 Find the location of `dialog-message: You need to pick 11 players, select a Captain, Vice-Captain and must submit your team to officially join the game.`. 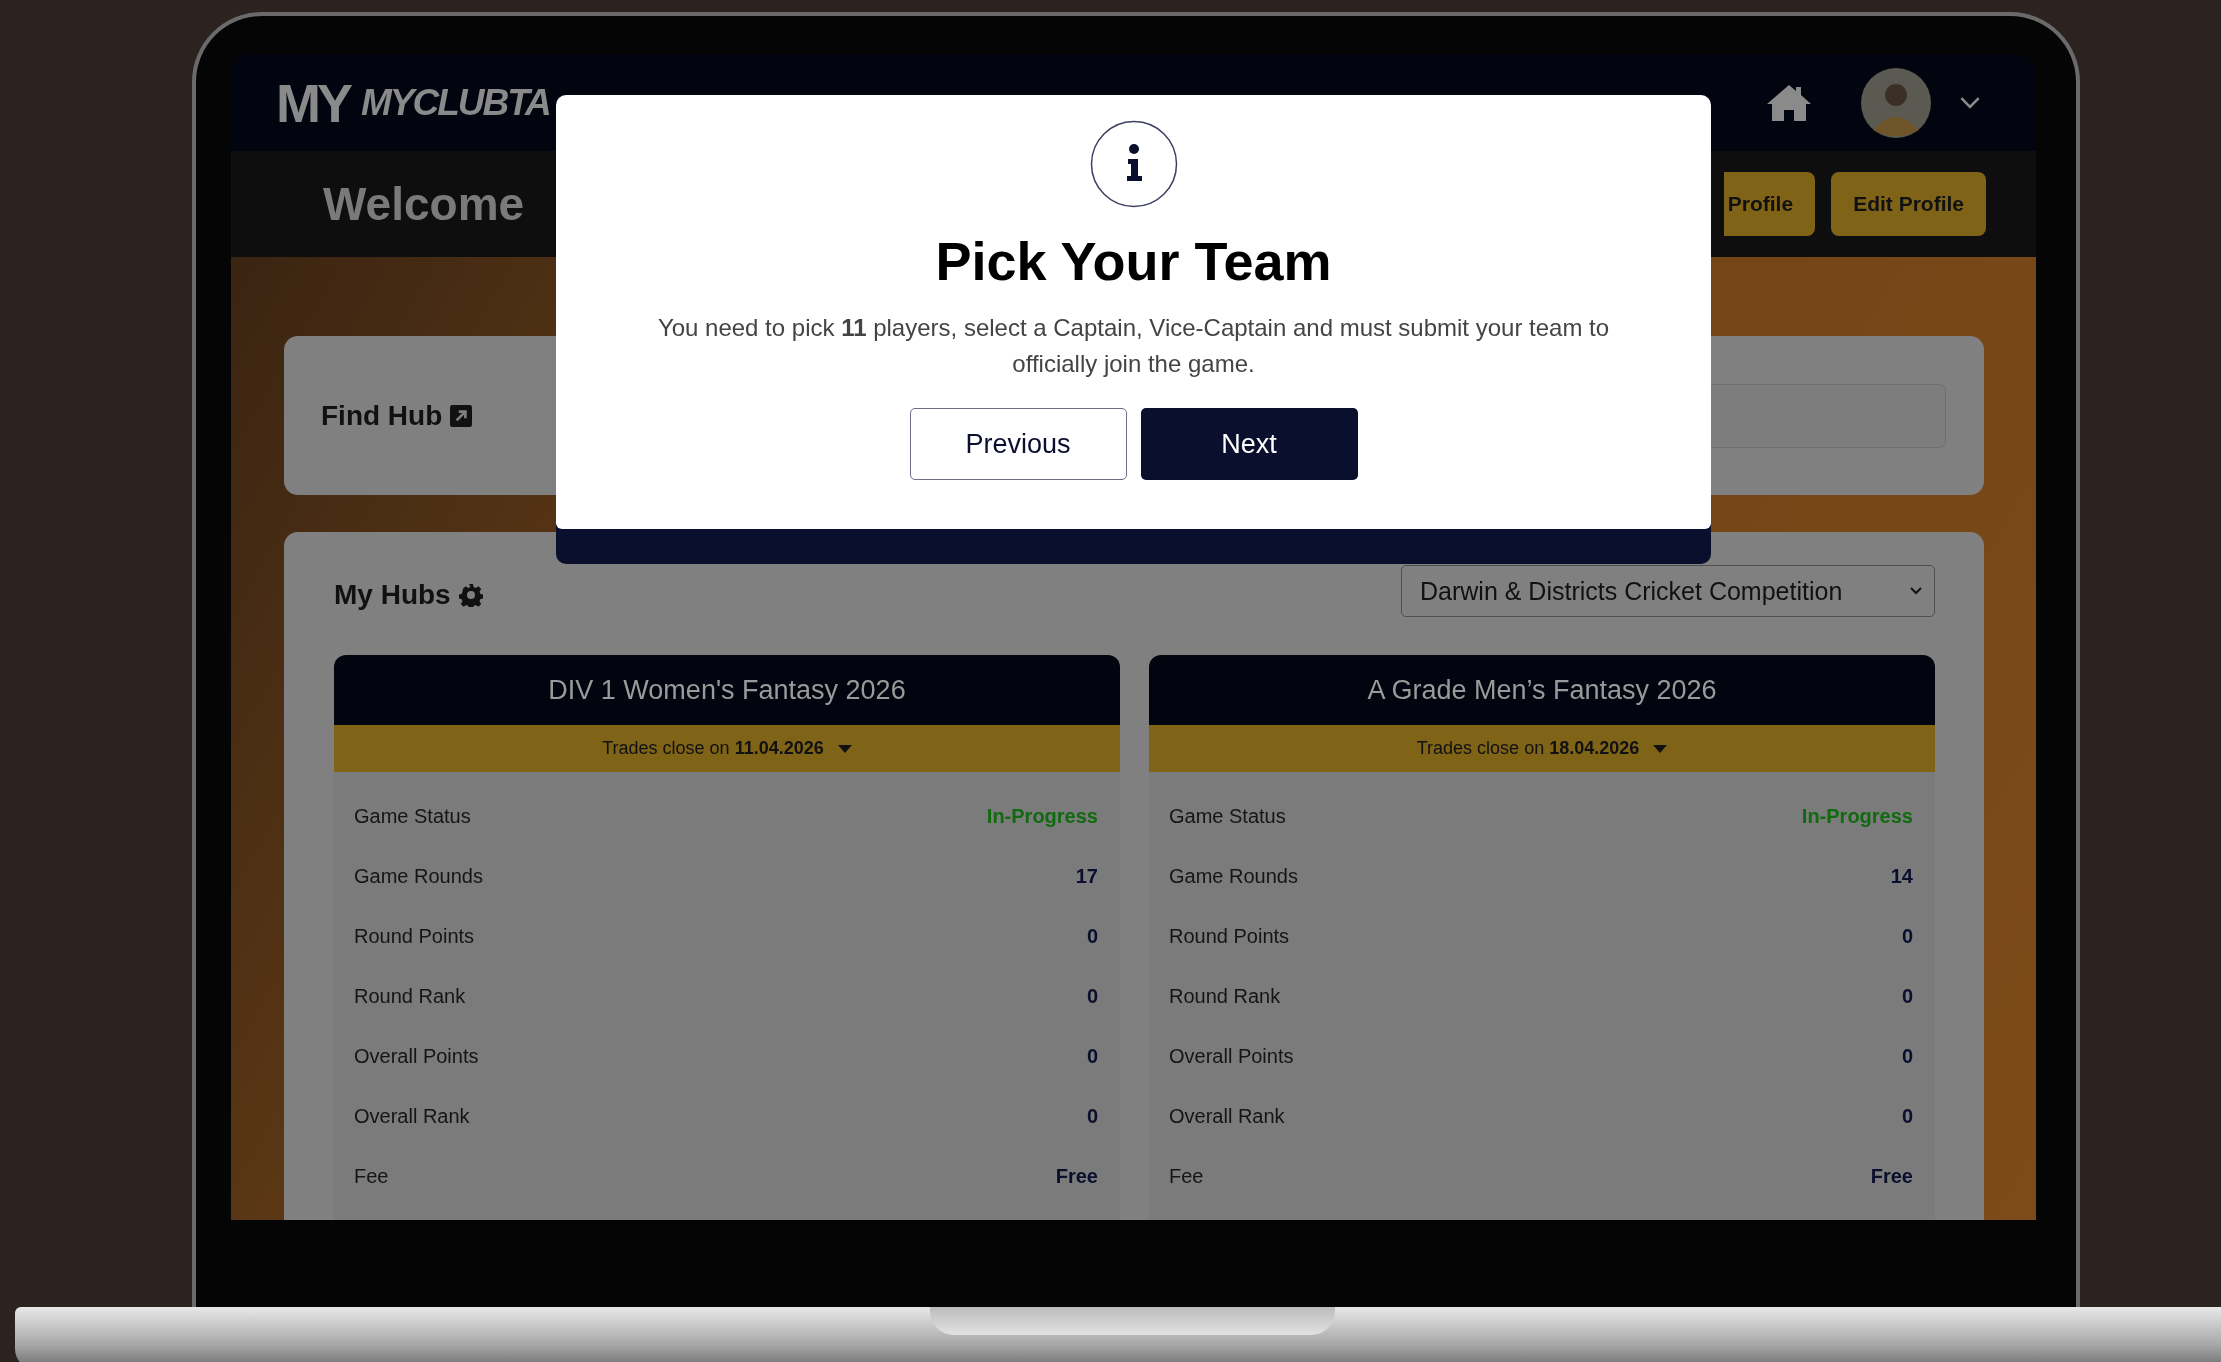

dialog-message: You need to pick 11 players, select a Captain, Vice-Captain and must submit your team to officially join the game. is located at coordinates (1133, 346).